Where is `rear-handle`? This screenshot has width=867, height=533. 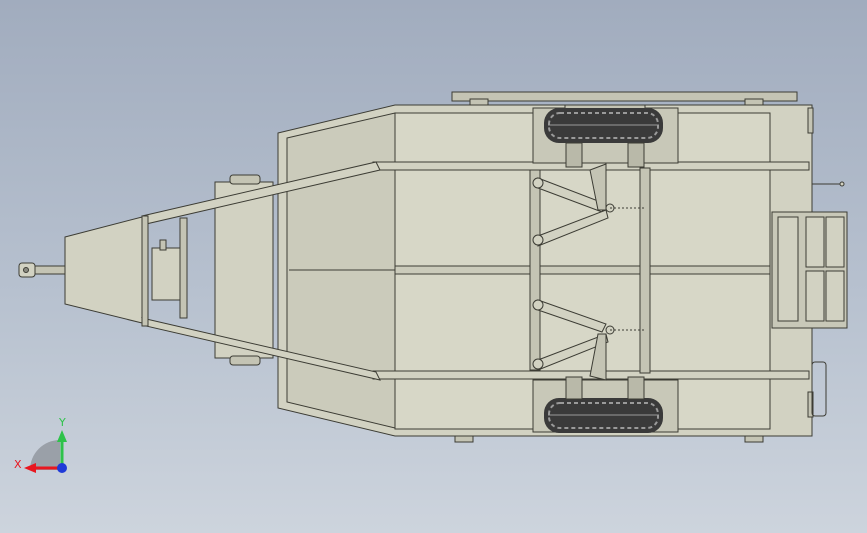
rear-handle is located at coordinates (819, 389).